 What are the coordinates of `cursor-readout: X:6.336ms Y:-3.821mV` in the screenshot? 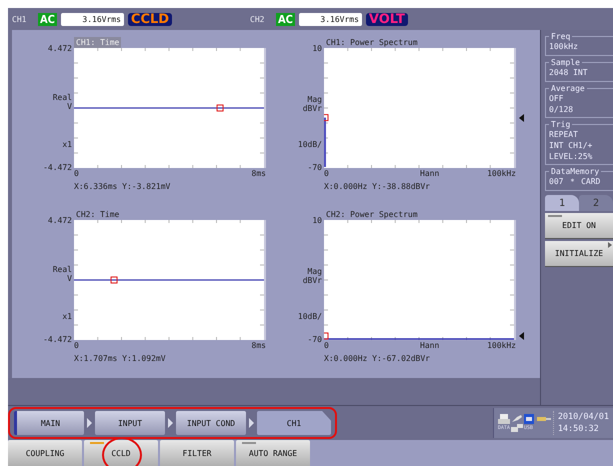 It's located at (123, 187).